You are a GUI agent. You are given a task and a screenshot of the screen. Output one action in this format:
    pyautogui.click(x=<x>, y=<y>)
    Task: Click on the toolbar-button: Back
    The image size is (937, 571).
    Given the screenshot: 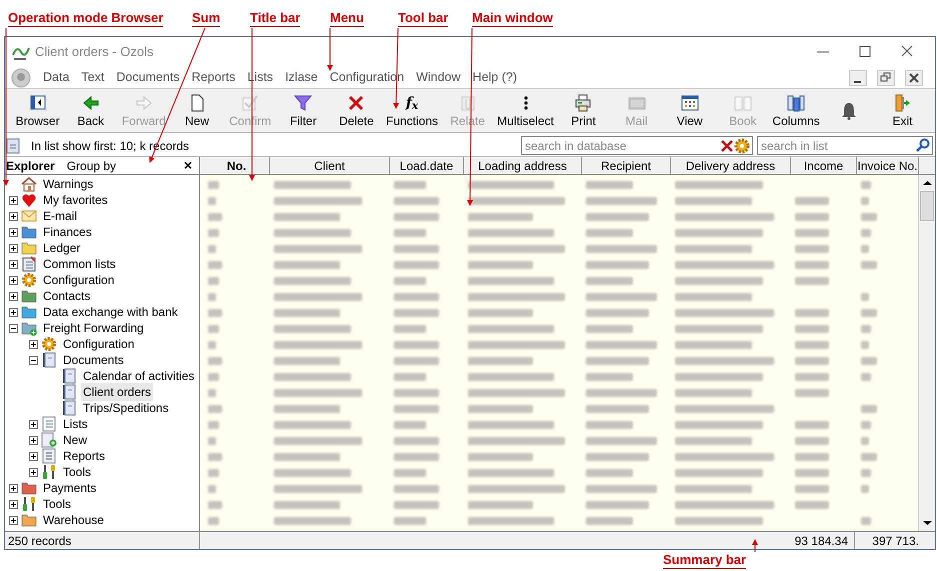 What is the action you would take?
    pyautogui.click(x=91, y=110)
    